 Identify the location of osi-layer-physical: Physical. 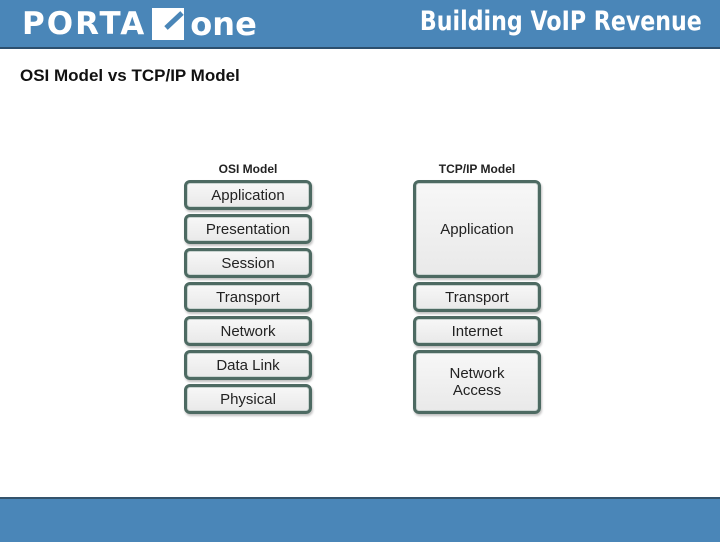
(248, 399).